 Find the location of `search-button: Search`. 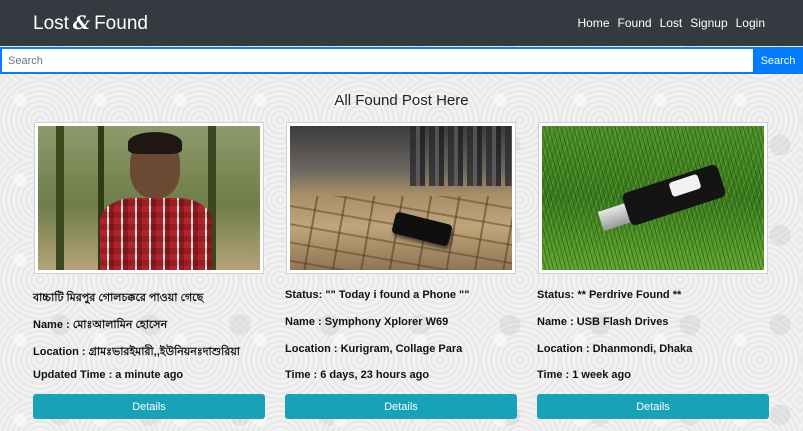

search-button: Search is located at coordinates (778, 60).